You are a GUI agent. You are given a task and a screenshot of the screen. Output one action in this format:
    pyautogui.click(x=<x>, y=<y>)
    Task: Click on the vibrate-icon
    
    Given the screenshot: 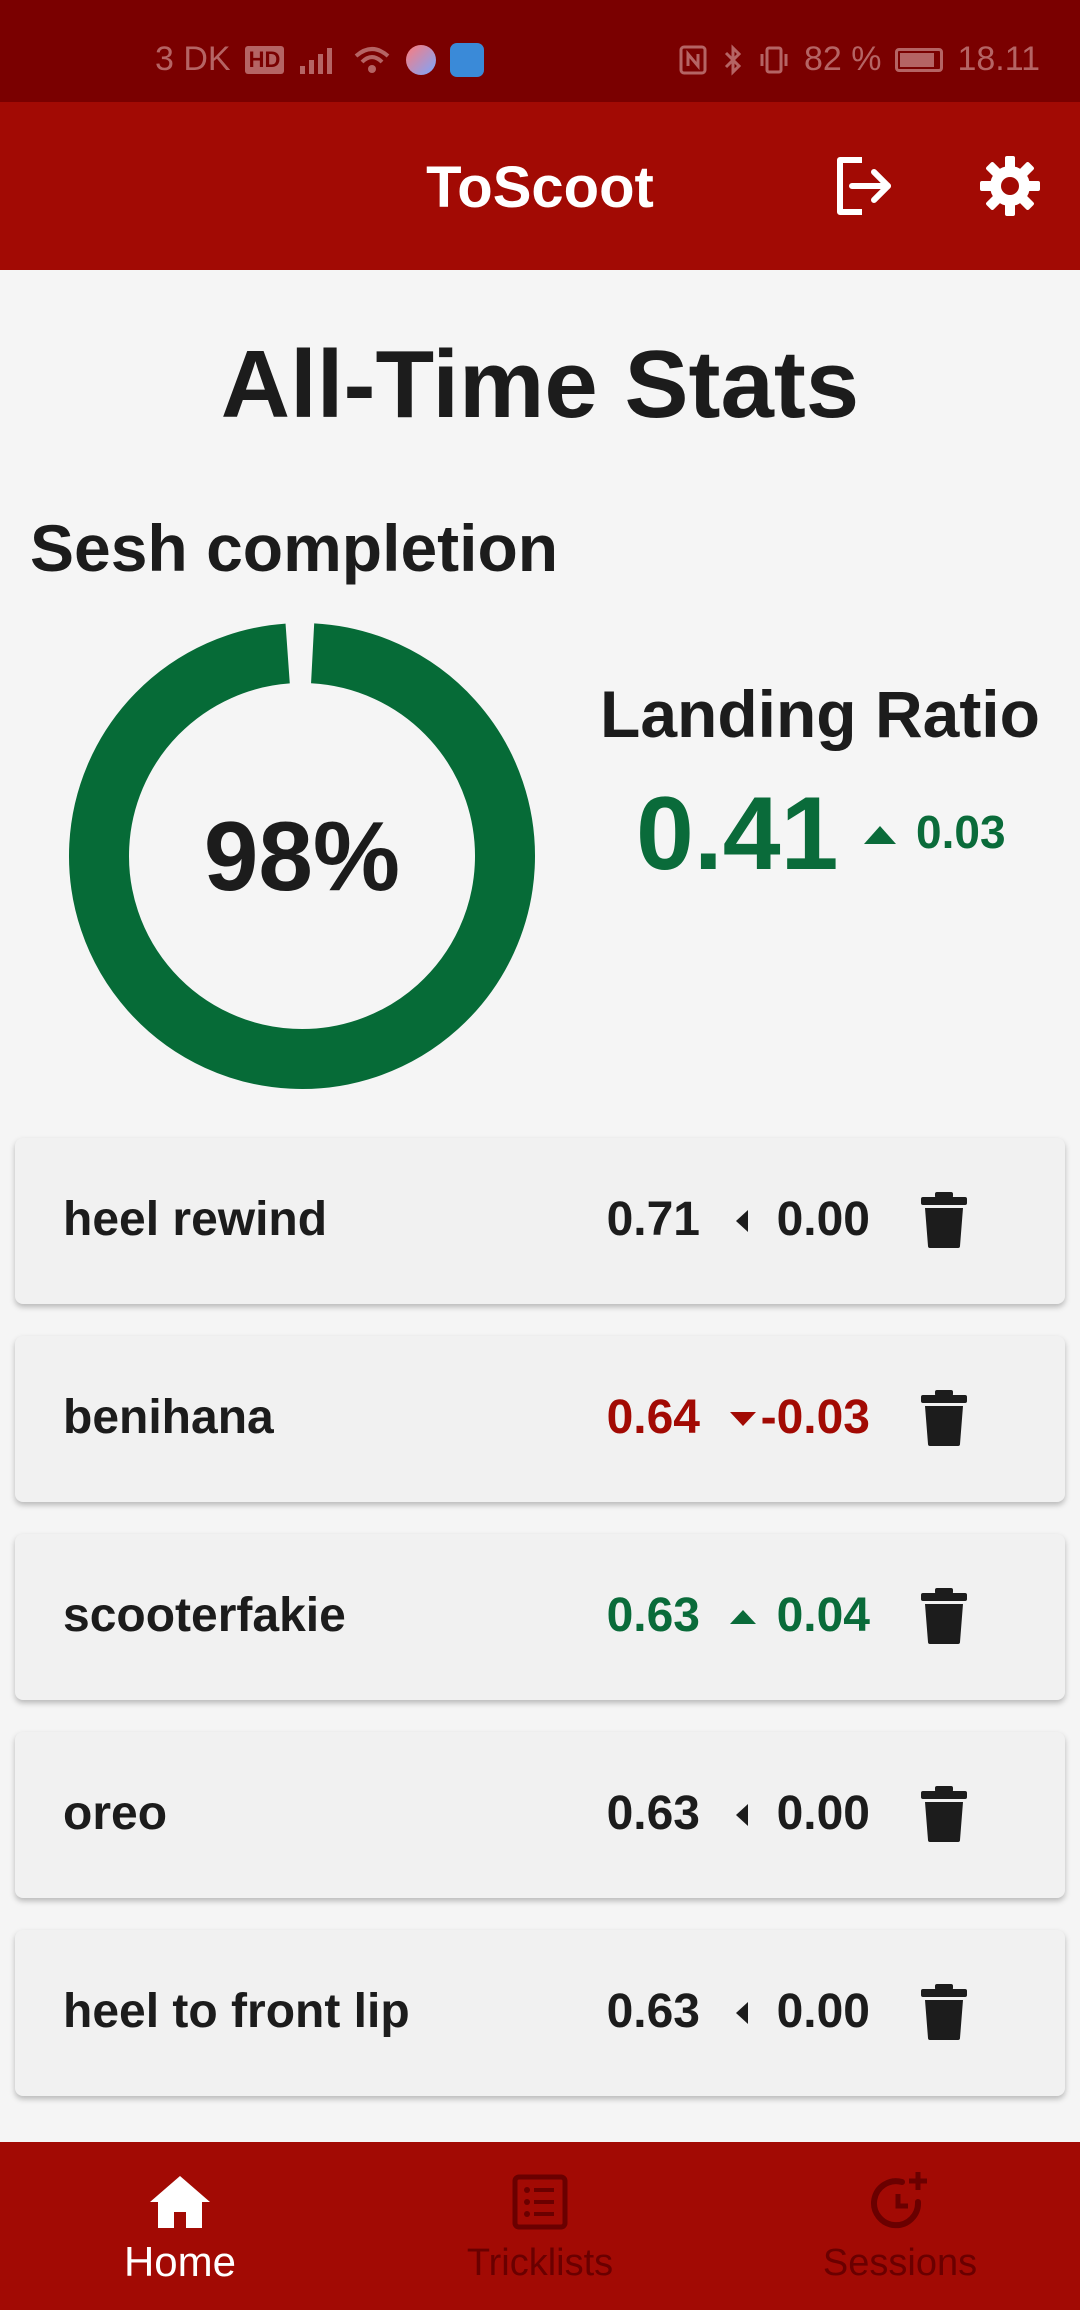 What is the action you would take?
    pyautogui.click(x=774, y=59)
    